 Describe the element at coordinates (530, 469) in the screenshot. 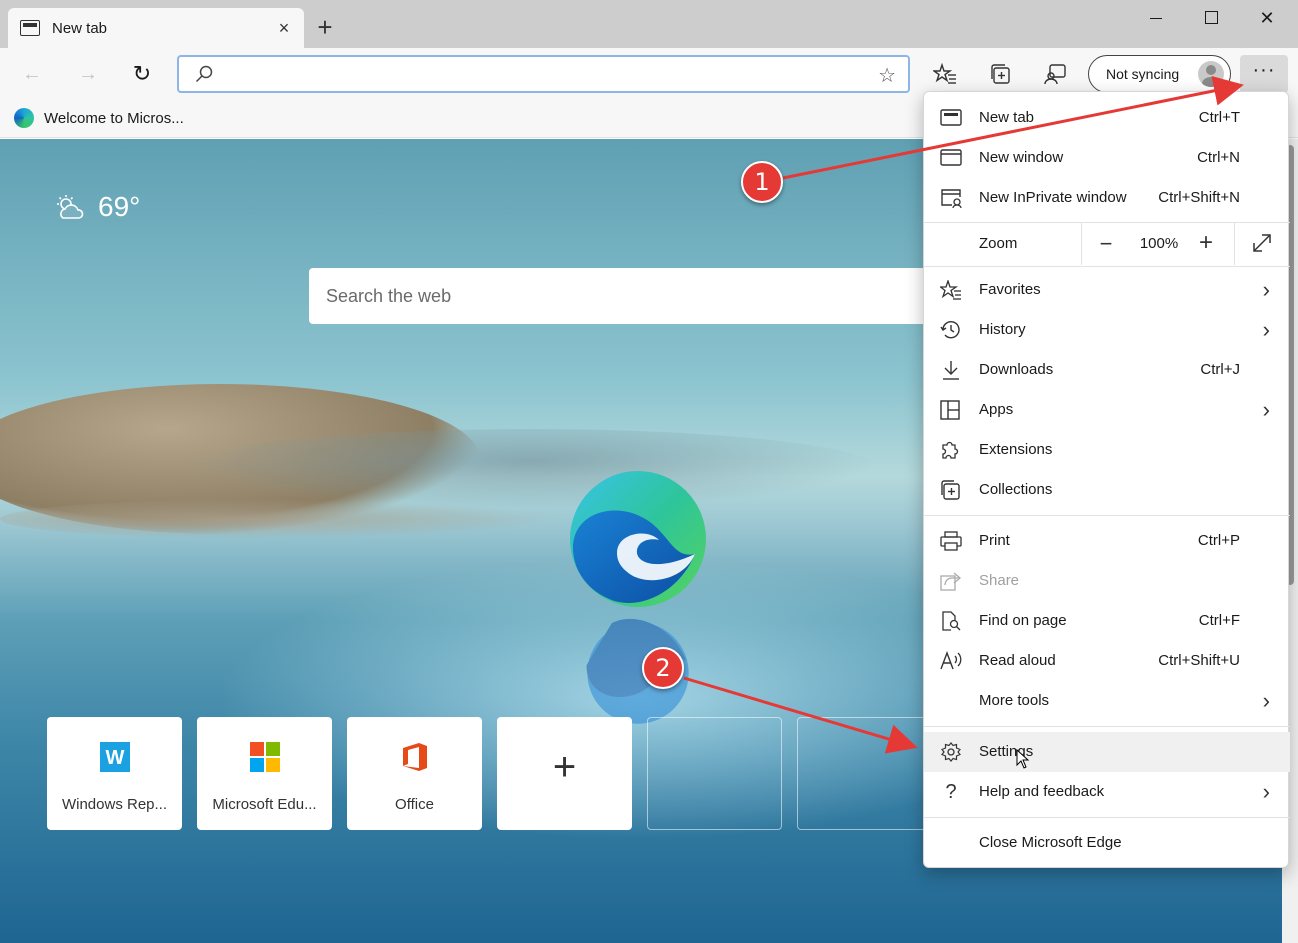

I see `background-mountains` at that location.